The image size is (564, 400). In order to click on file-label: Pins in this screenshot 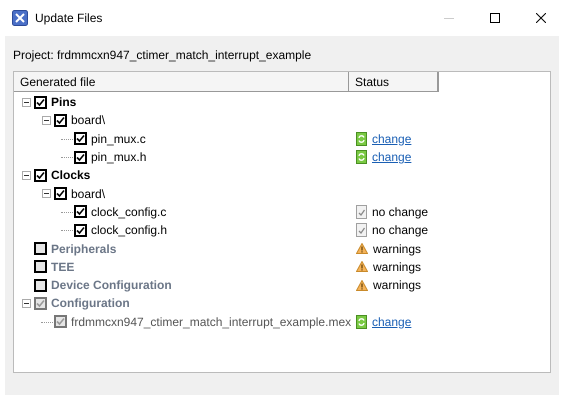, I will do `click(63, 103)`.